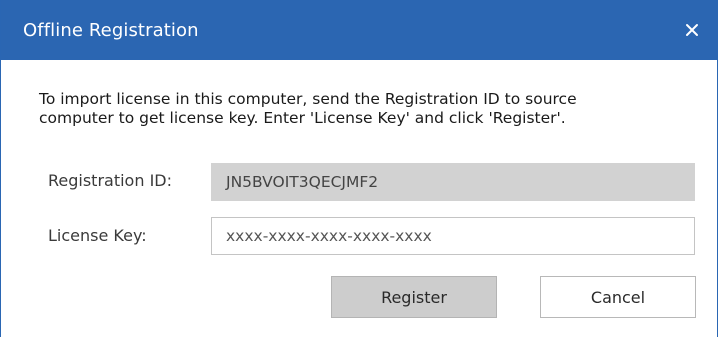 Image resolution: width=718 pixels, height=337 pixels. I want to click on registration-id-label: Registration ID:, so click(110, 180).